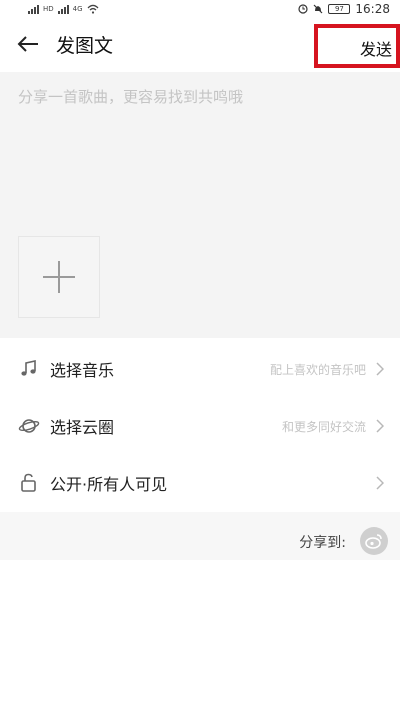 This screenshot has width=400, height=713. Describe the element at coordinates (93, 9) in the screenshot. I see `wifi-icon` at that location.